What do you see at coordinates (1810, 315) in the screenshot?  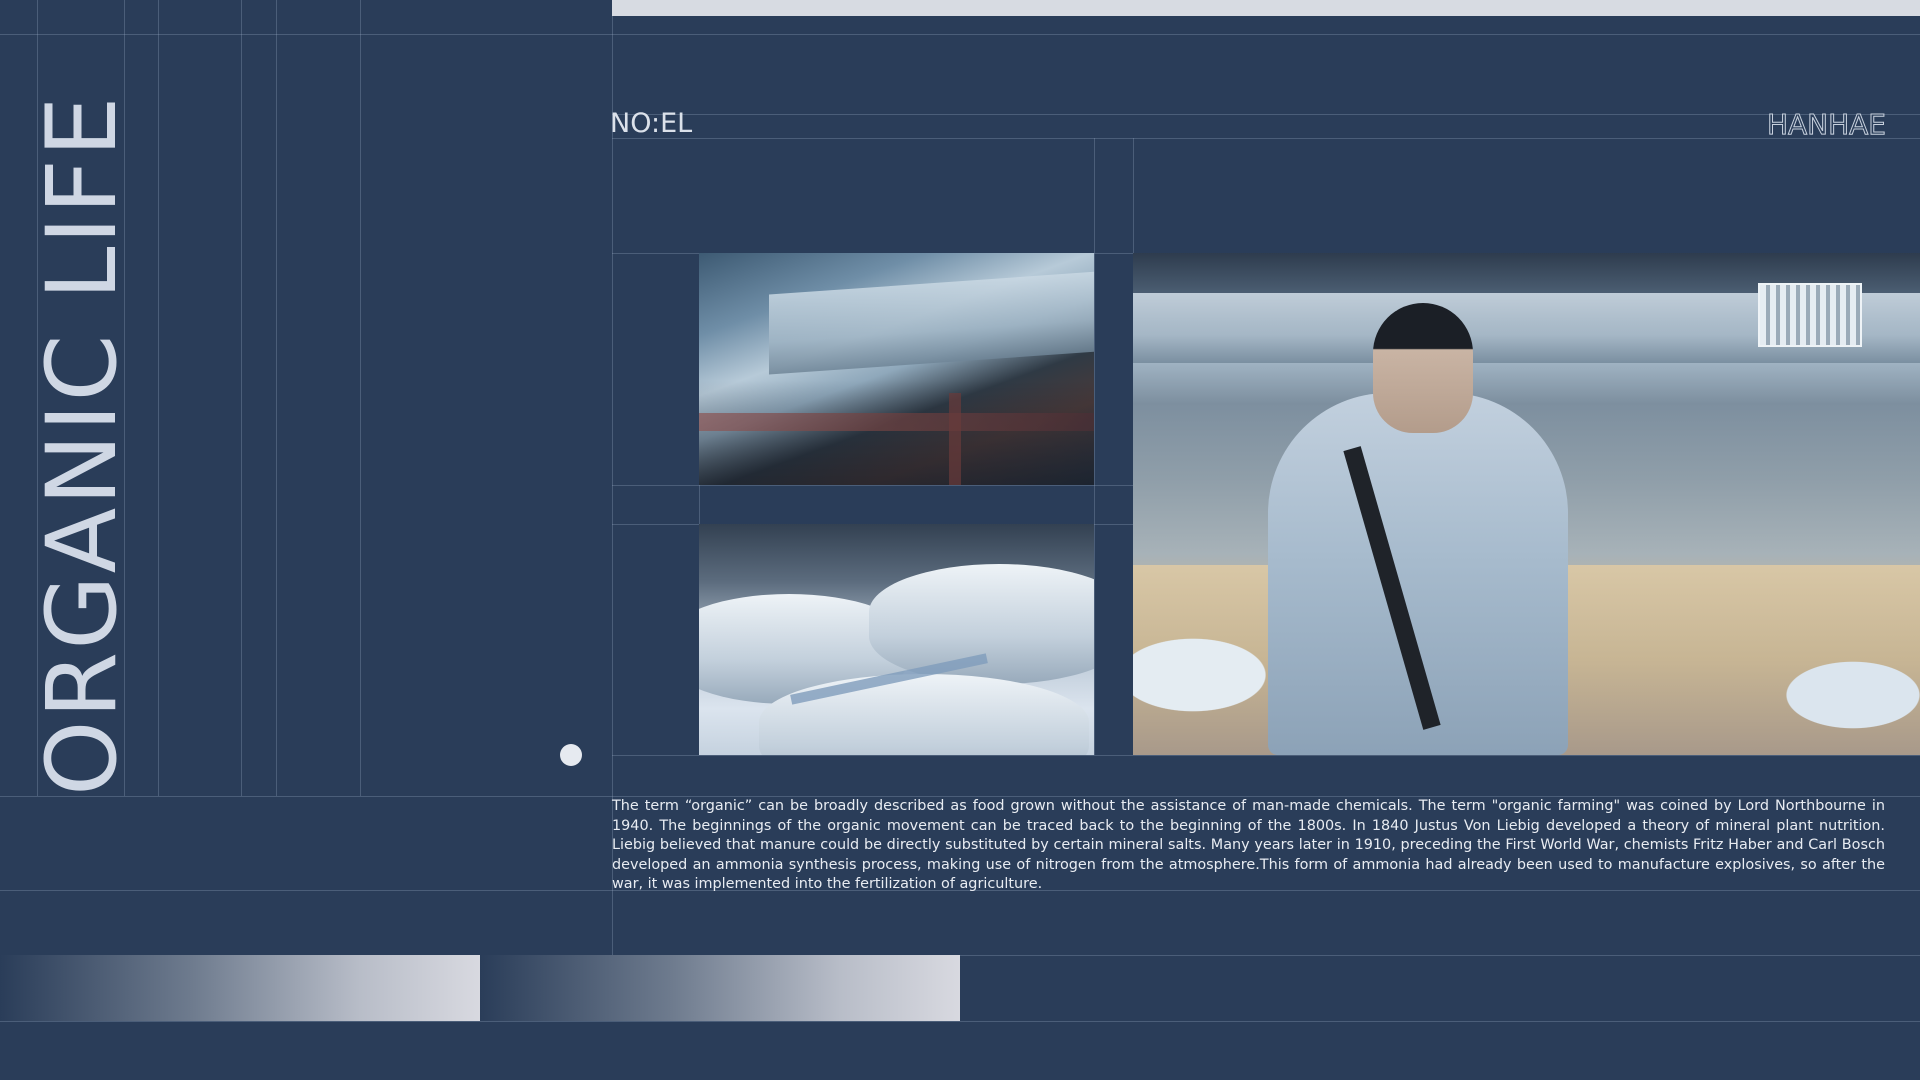 I see `vent-shape` at bounding box center [1810, 315].